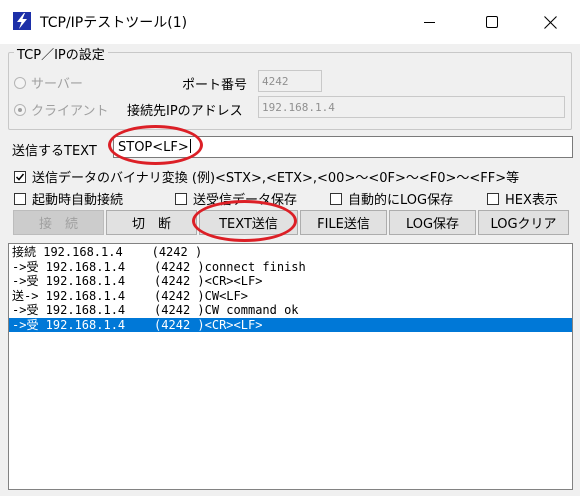 This screenshot has width=580, height=496. What do you see at coordinates (248, 222) in the screenshot?
I see `text-send-button: TEXT送信` at bounding box center [248, 222].